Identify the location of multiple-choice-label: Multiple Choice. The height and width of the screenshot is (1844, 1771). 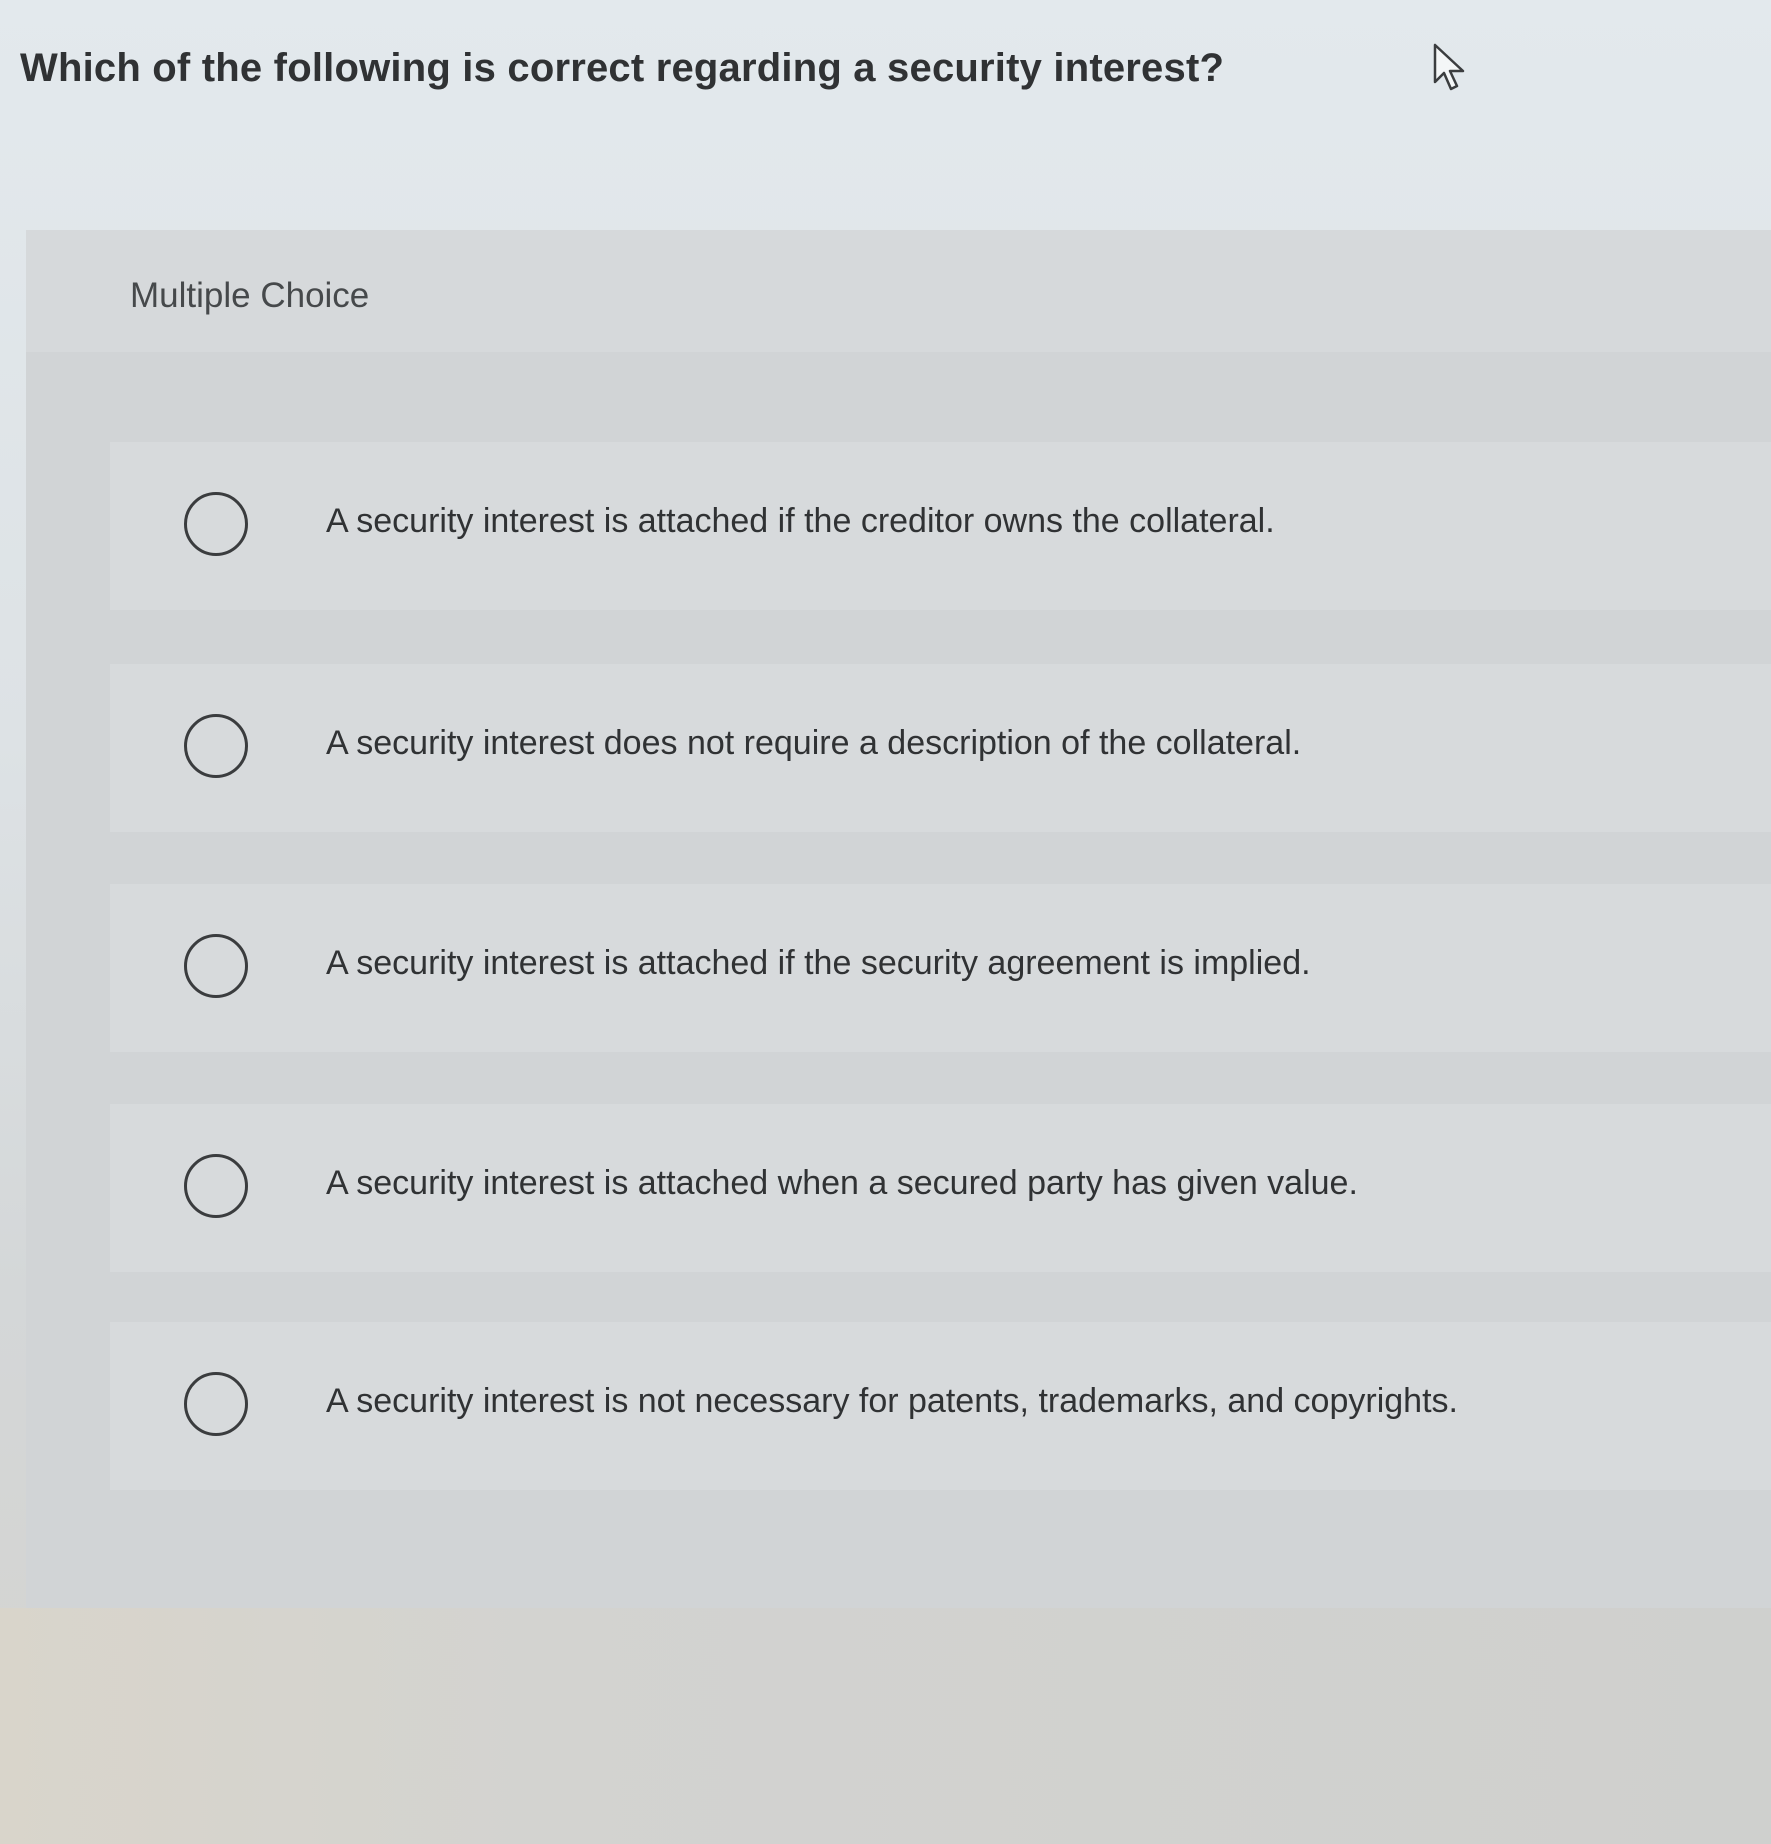
(250, 295).